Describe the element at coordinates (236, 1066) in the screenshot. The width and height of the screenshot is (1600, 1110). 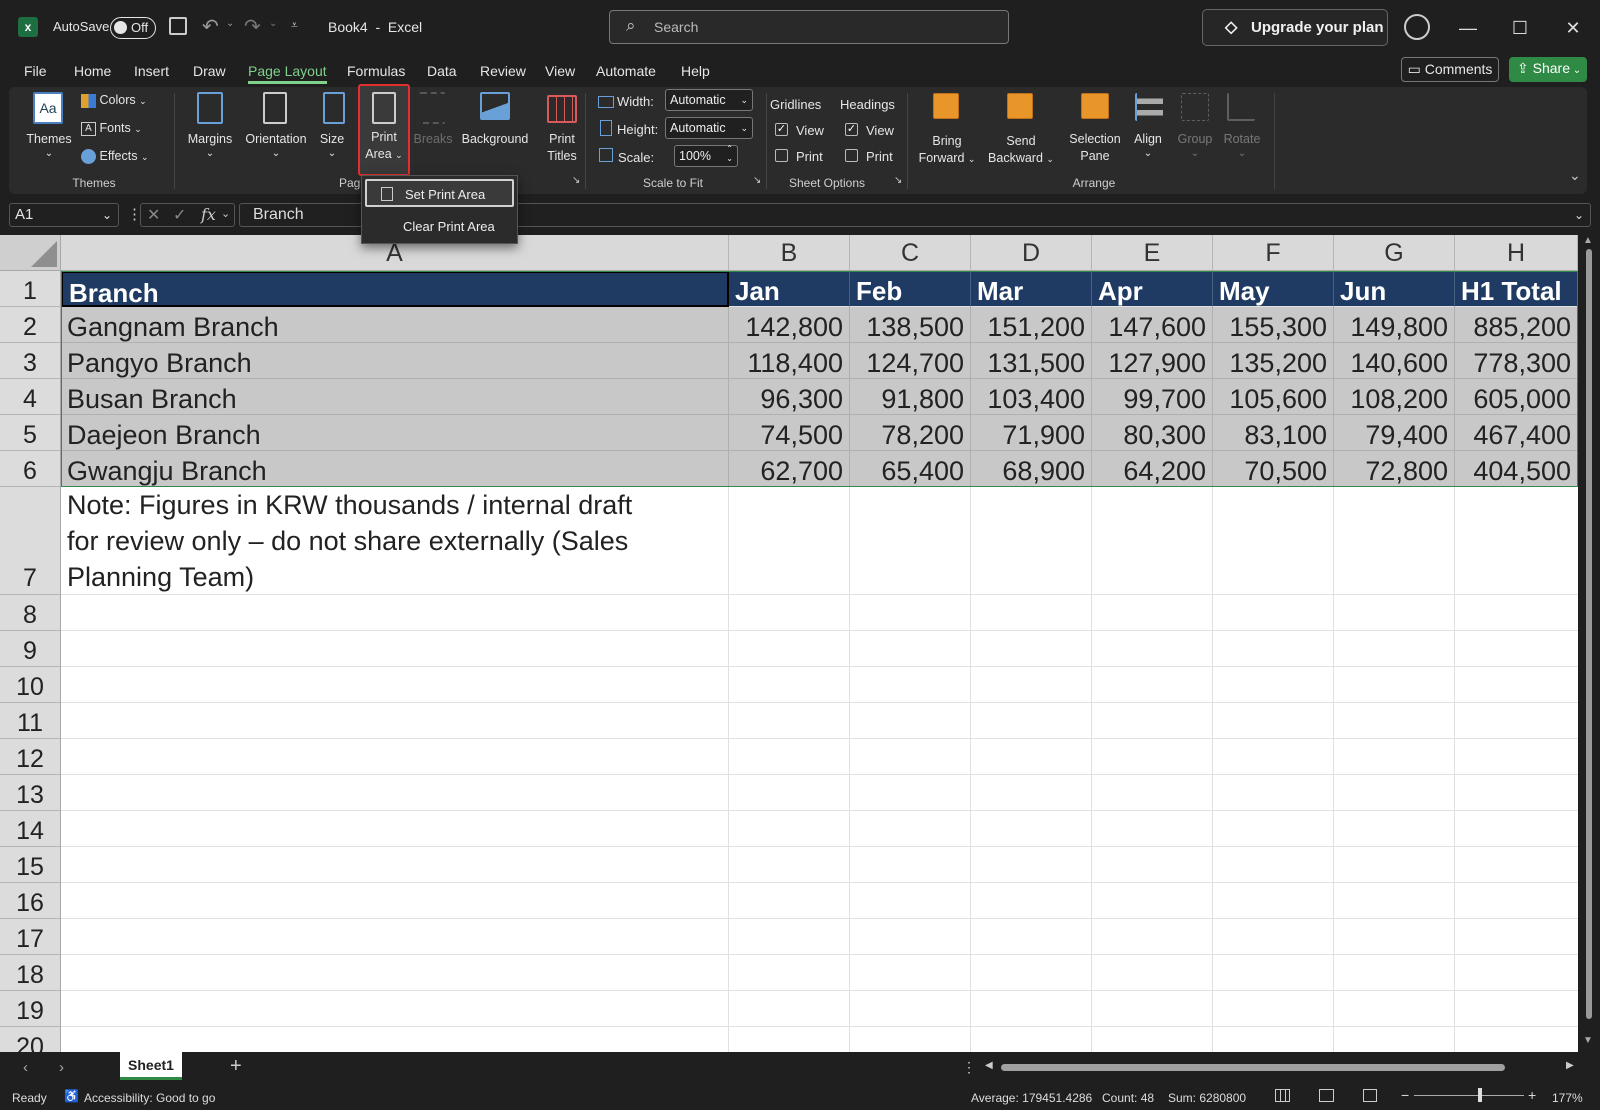
I see `add-sheet-icon: +` at that location.